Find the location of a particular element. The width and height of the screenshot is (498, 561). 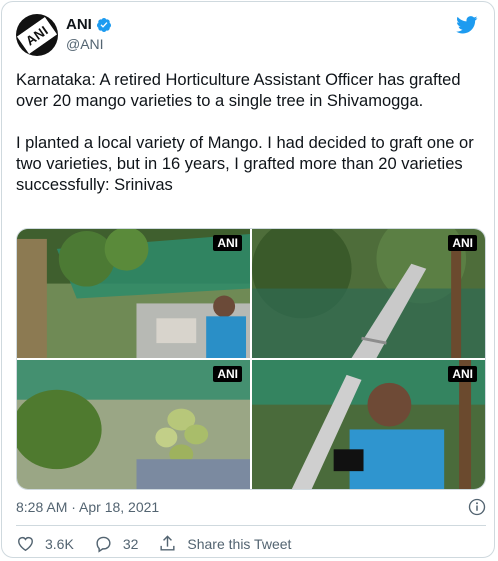

like-button: 3.6K is located at coordinates (45, 543).